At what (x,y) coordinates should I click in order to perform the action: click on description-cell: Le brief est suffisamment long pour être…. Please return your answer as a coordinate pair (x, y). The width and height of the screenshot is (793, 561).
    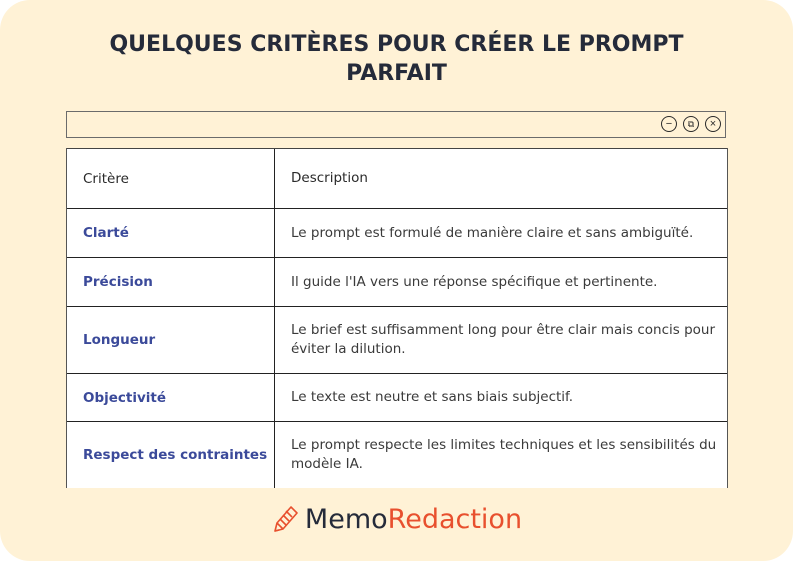
    Looking at the image, I should click on (503, 339).